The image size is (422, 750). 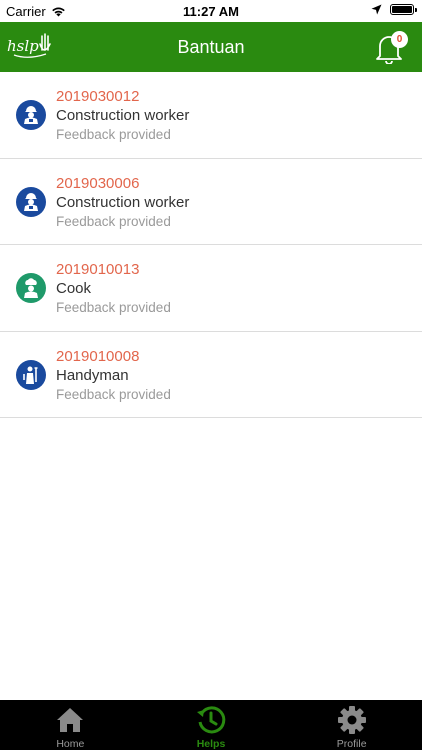 I want to click on cook-icon, so click(x=31, y=288).